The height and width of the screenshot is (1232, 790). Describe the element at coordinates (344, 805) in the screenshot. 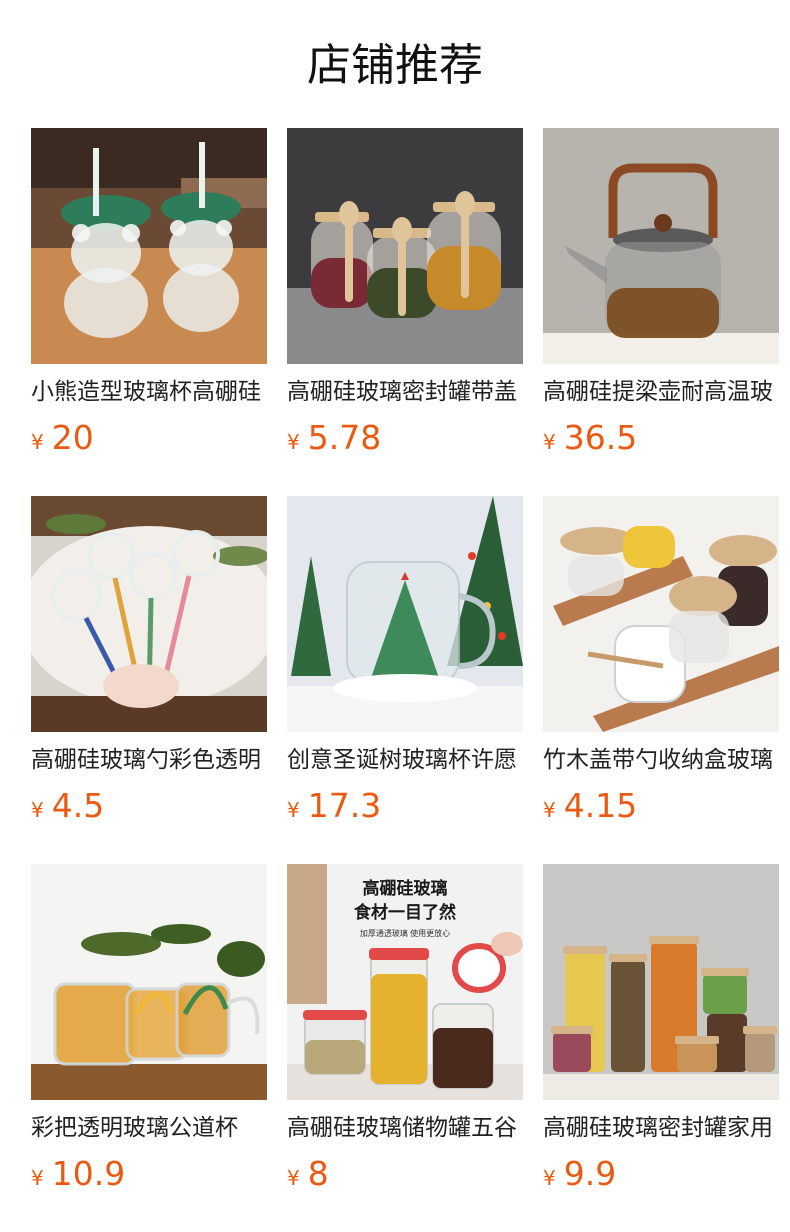

I see `price-value: 17.3` at that location.